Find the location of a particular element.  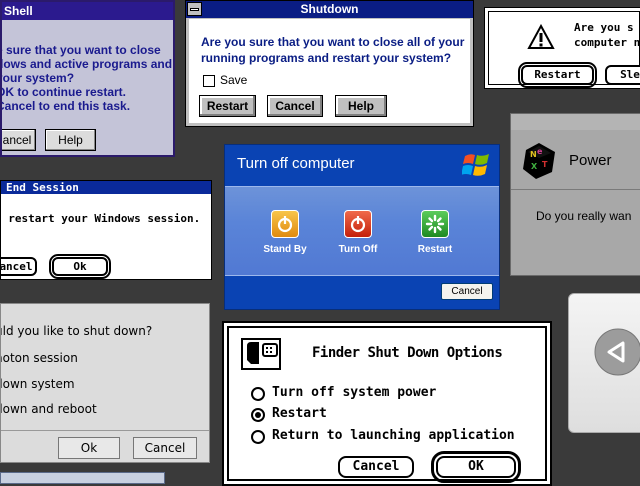

partial-window-fragment is located at coordinates (82, 478).